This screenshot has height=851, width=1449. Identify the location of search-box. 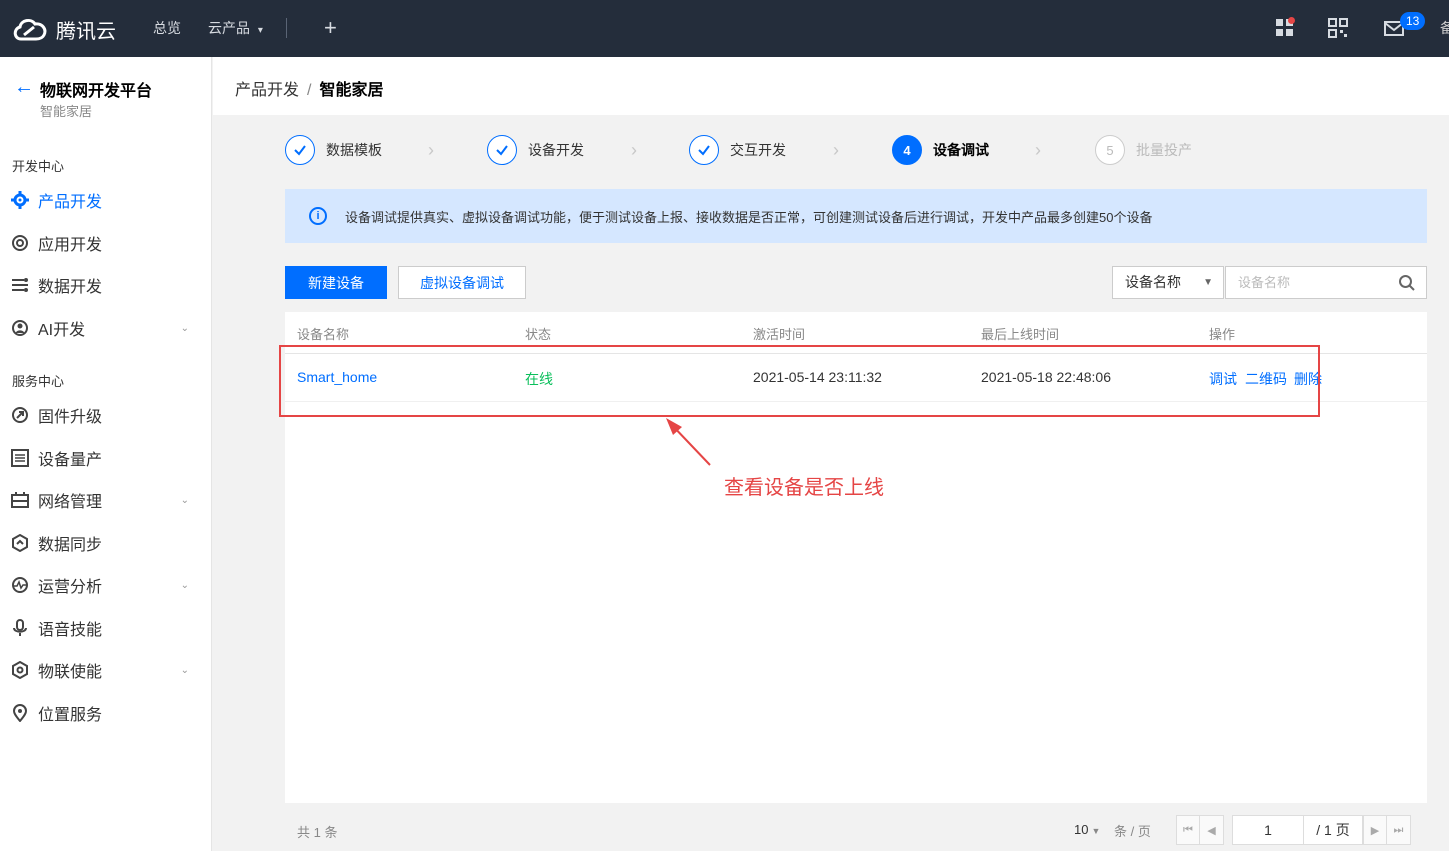
(1326, 282).